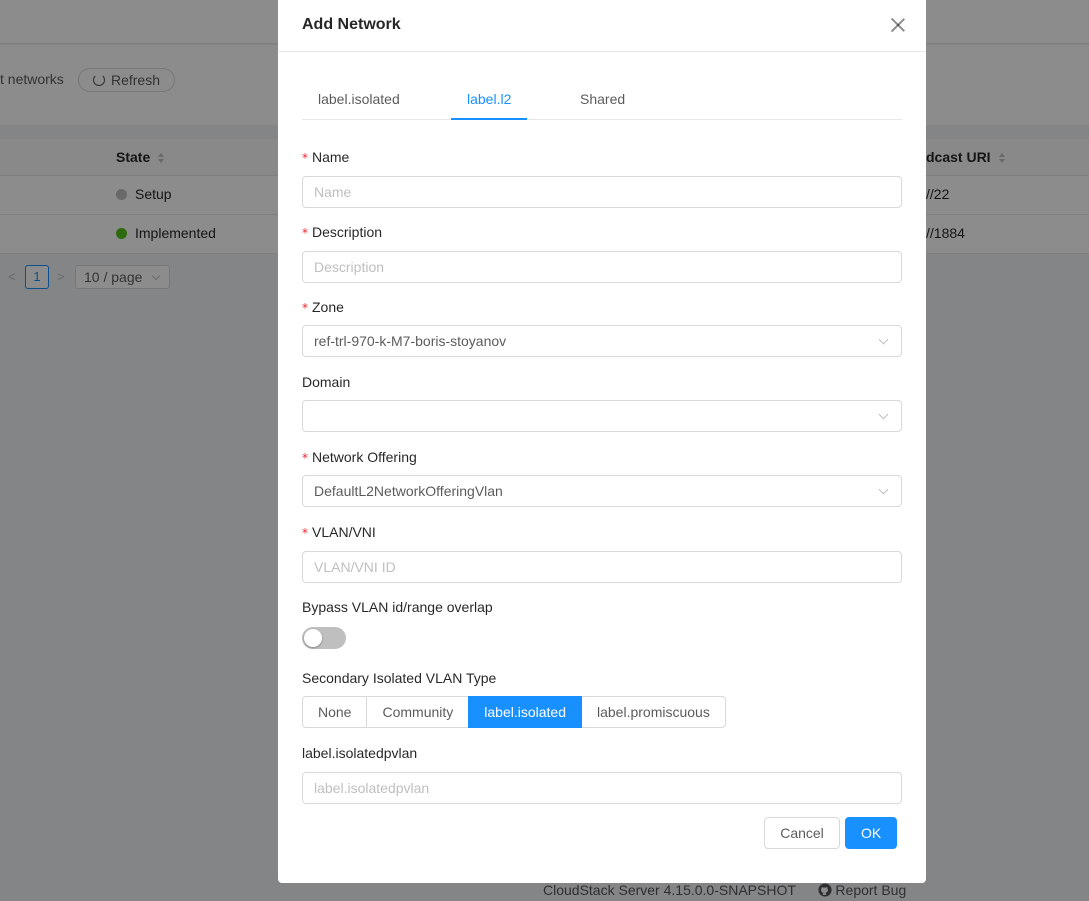 The width and height of the screenshot is (1089, 901). Describe the element at coordinates (331, 157) in the screenshot. I see `name-label-text: Name` at that location.